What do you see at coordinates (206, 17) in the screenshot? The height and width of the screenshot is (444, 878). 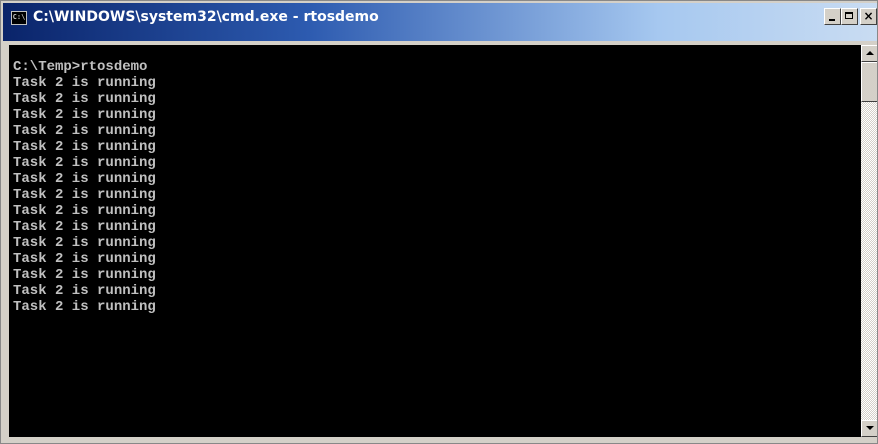 I see `window-title: C:\WINDOWS\system32\cmd.exe - rtosdemo` at bounding box center [206, 17].